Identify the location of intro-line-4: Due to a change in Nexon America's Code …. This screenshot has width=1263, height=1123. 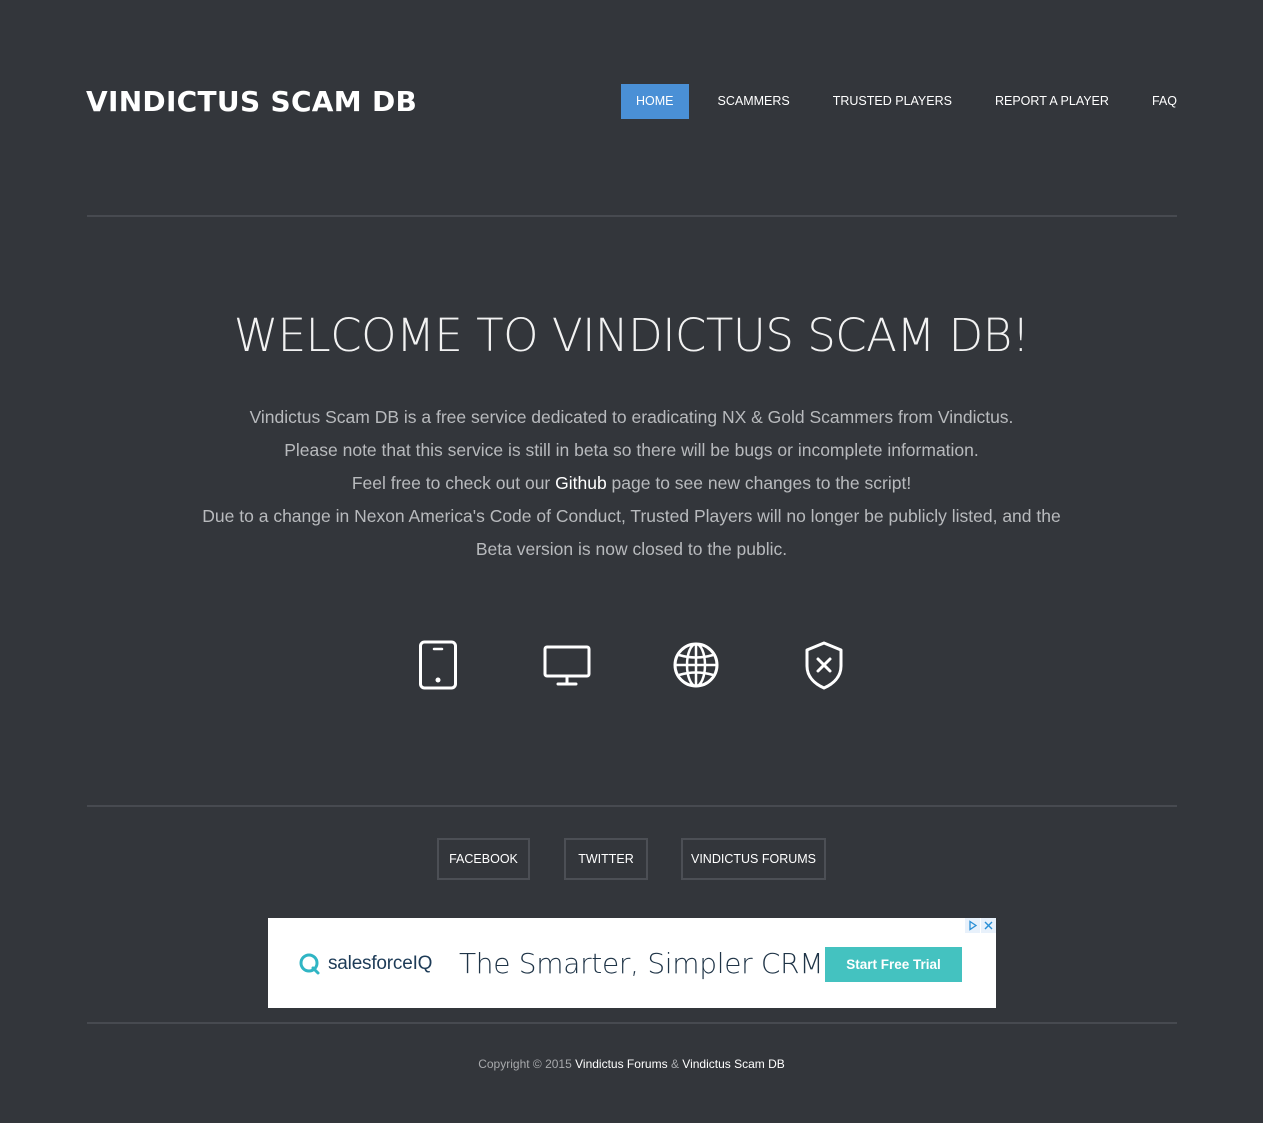
(631, 532).